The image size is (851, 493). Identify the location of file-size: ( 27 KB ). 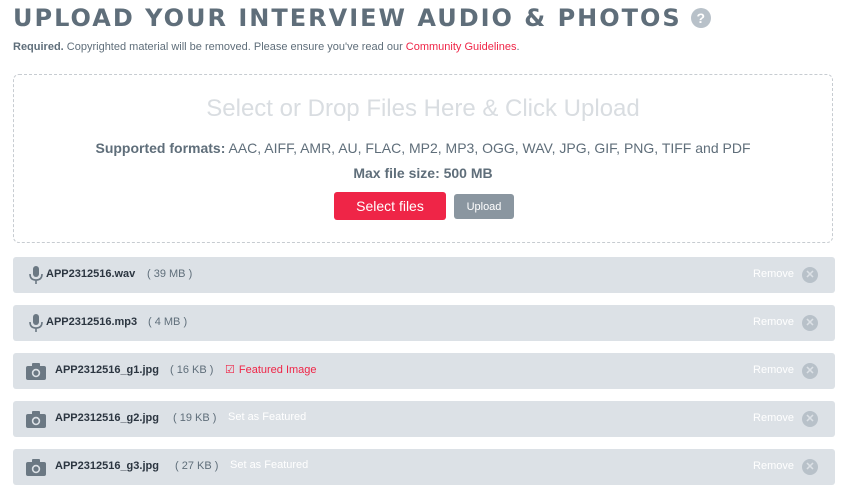
(197, 466).